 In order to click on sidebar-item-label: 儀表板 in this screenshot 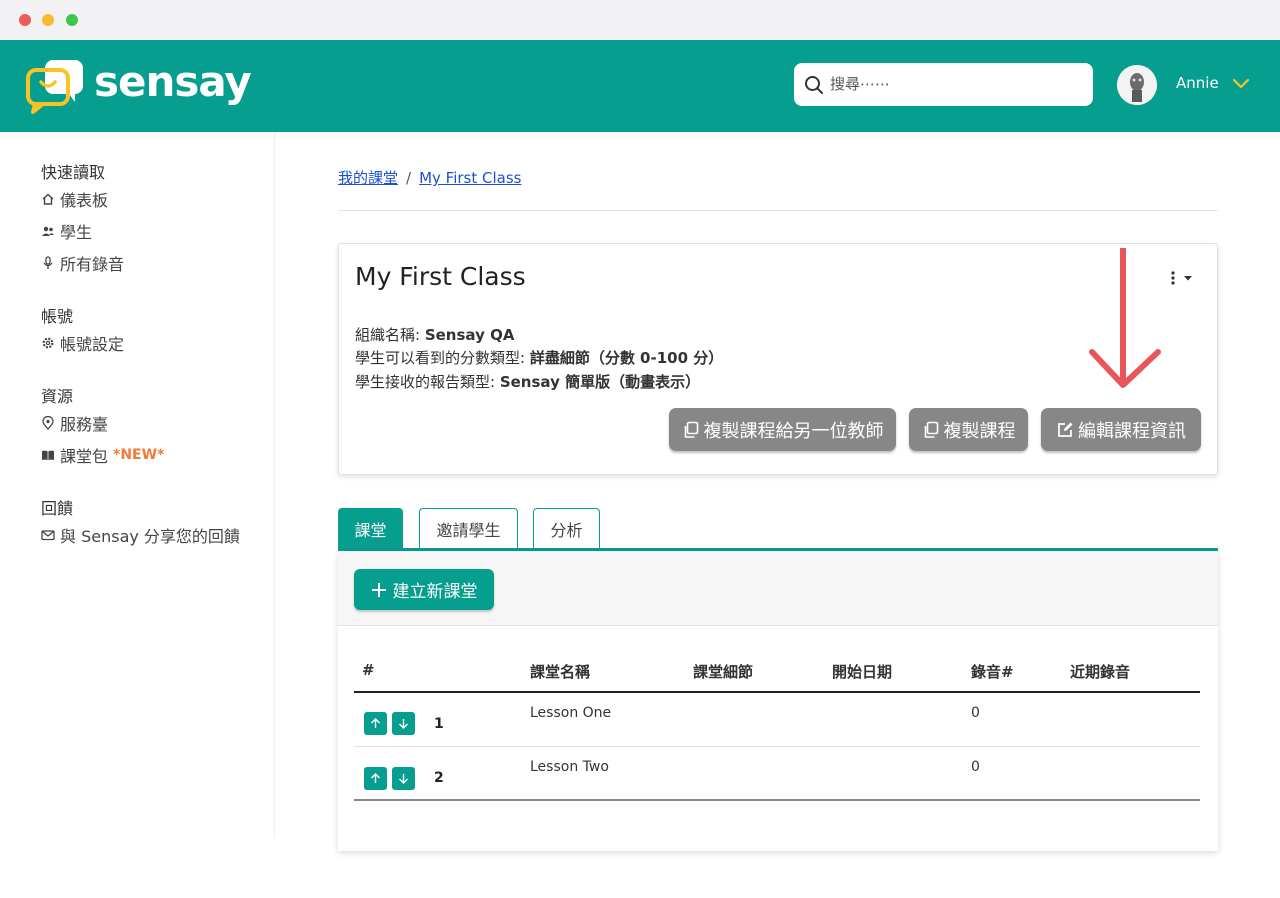, I will do `click(84, 200)`.